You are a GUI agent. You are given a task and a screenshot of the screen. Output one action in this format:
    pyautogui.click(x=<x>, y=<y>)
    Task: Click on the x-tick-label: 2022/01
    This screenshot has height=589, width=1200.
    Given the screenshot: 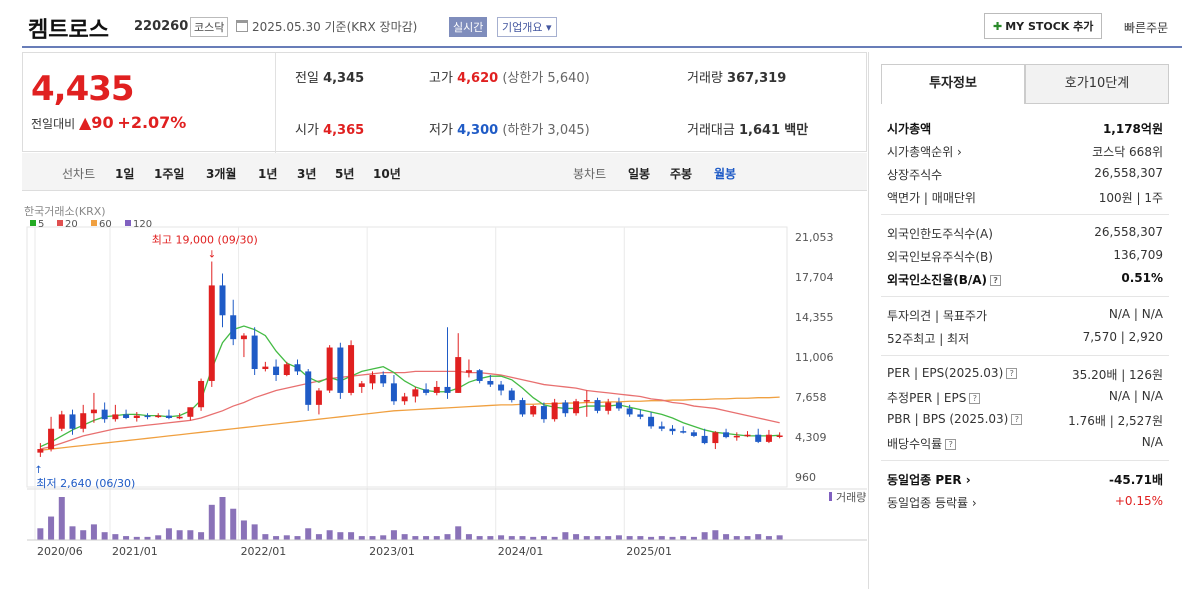 What is the action you would take?
    pyautogui.click(x=264, y=551)
    